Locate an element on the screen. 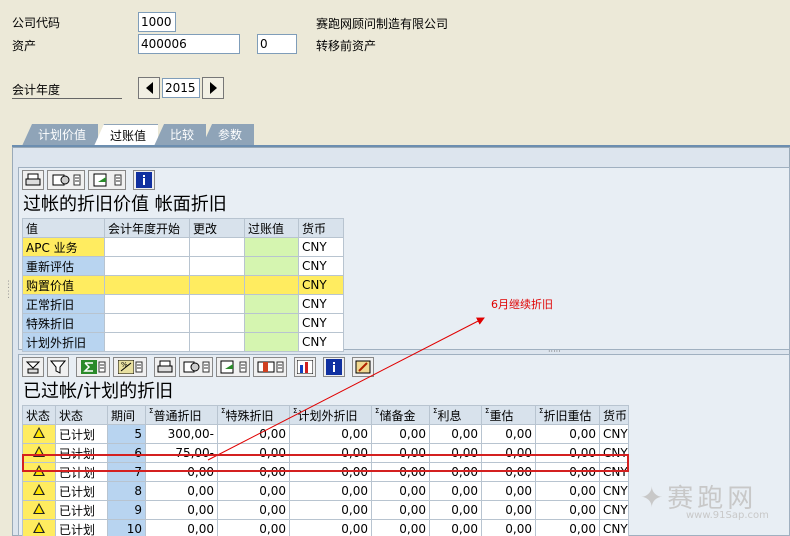 The image size is (790, 536). arrow-left-icon is located at coordinates (149, 88).